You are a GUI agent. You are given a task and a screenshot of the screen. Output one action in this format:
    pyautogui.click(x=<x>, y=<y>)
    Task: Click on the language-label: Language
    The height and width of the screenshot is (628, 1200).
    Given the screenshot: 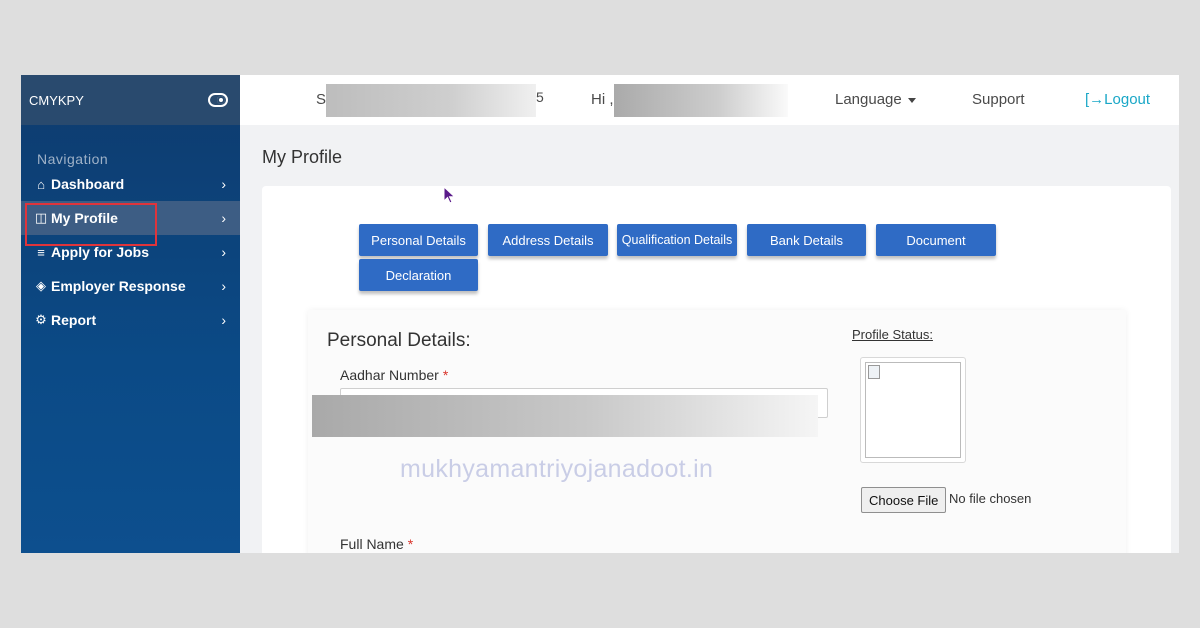 What is the action you would take?
    pyautogui.click(x=868, y=99)
    